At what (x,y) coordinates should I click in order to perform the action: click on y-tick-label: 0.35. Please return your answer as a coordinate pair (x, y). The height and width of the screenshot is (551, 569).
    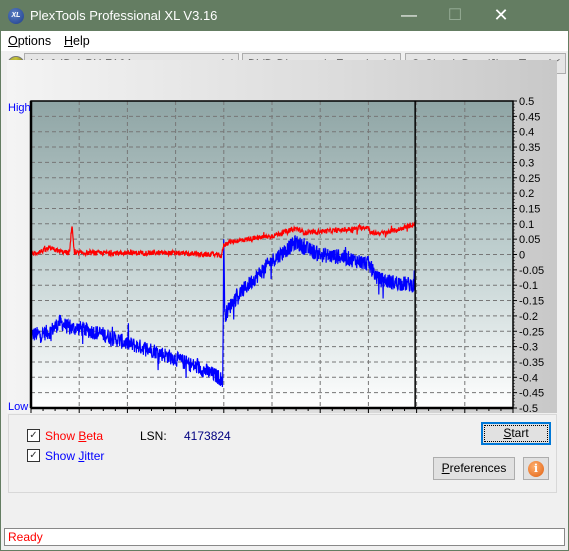
    Looking at the image, I should click on (529, 148).